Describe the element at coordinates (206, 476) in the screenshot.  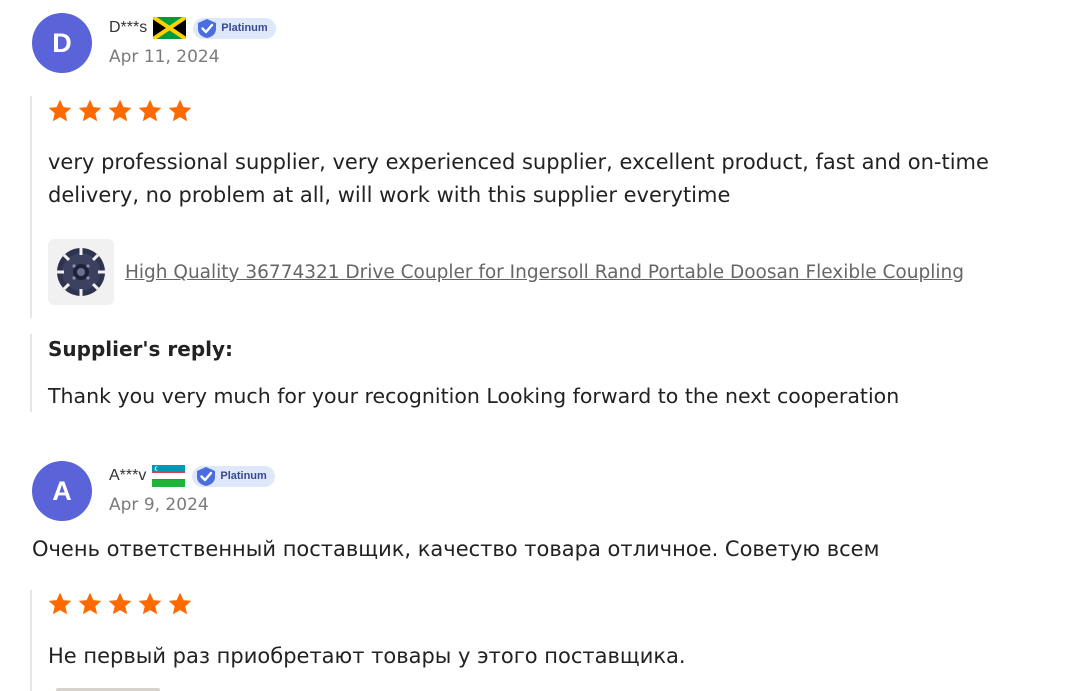
I see `verified-shield-icon` at that location.